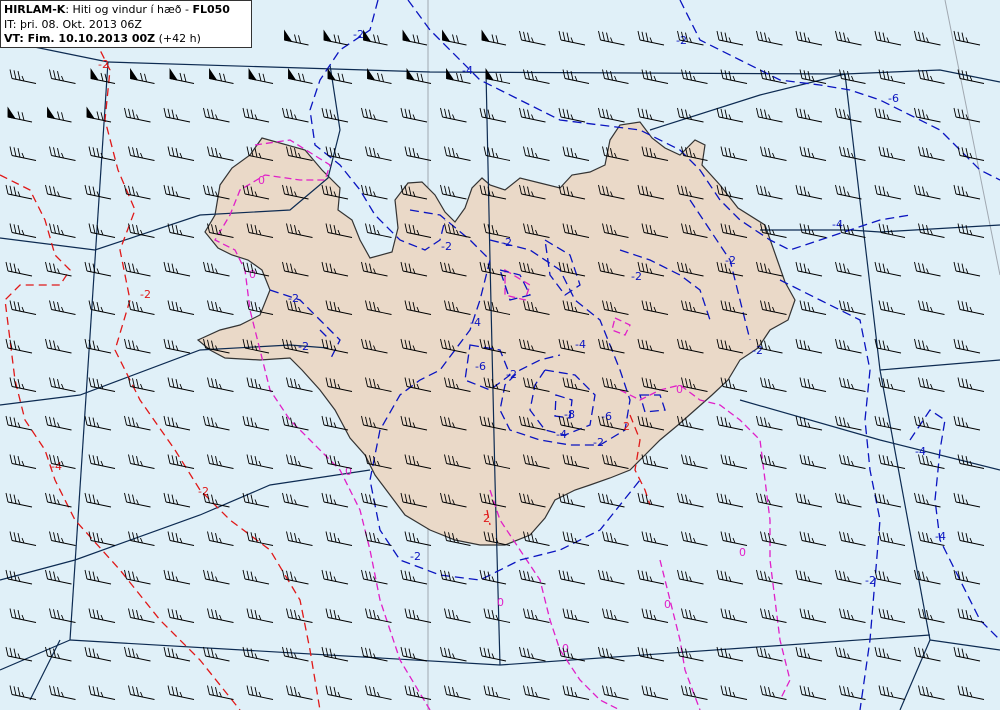  What do you see at coordinates (91, 38) in the screenshot?
I see `valid-time: Fim. 10.10.2013 00Z` at bounding box center [91, 38].